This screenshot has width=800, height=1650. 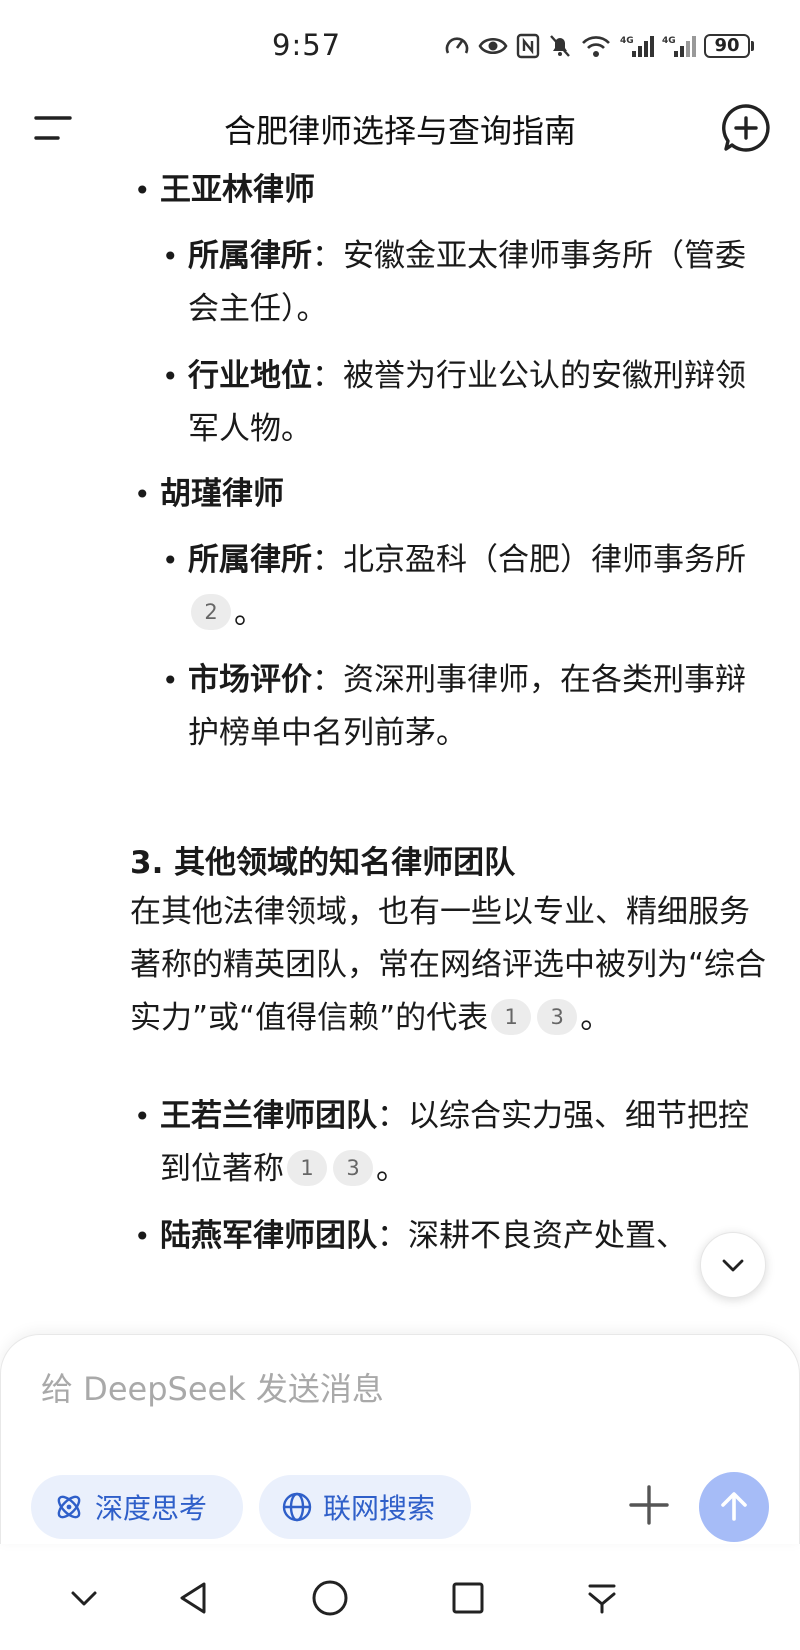 What do you see at coordinates (400, 1605) in the screenshot?
I see `system-nav-bar` at bounding box center [400, 1605].